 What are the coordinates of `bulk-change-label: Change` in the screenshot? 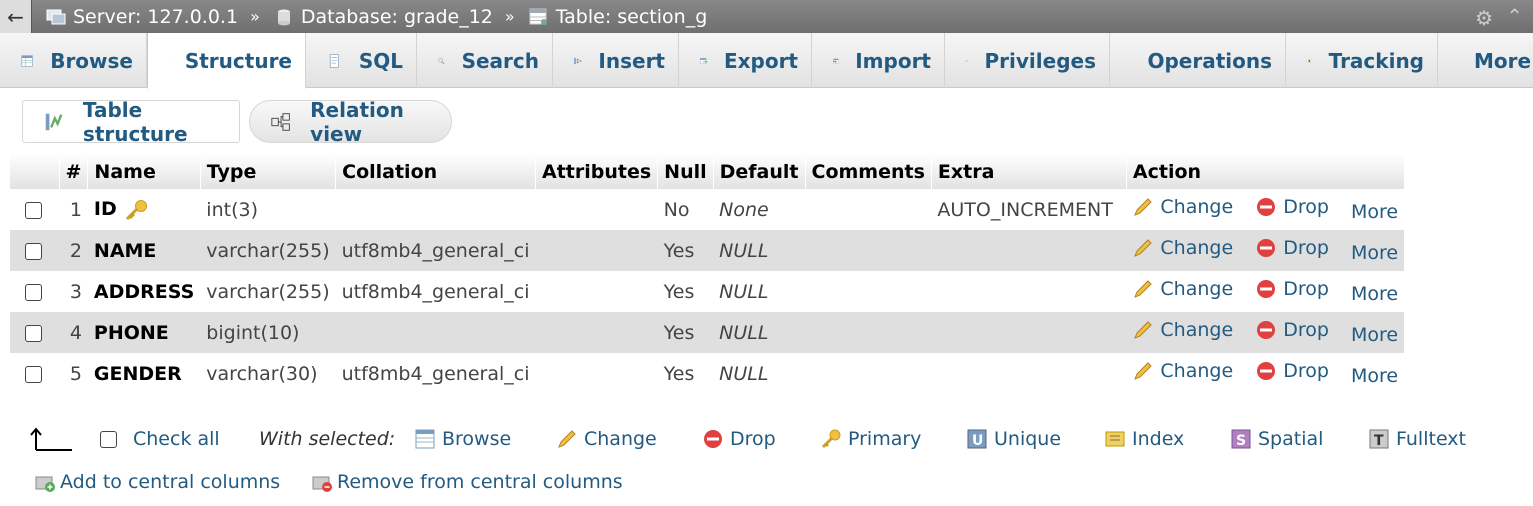 It's located at (620, 439).